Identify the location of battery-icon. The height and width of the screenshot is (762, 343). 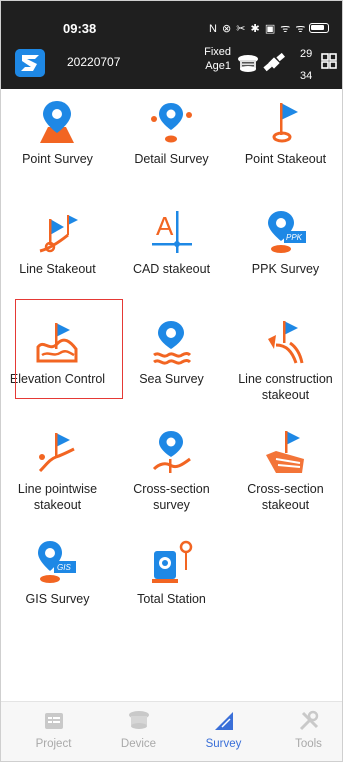
(319, 28).